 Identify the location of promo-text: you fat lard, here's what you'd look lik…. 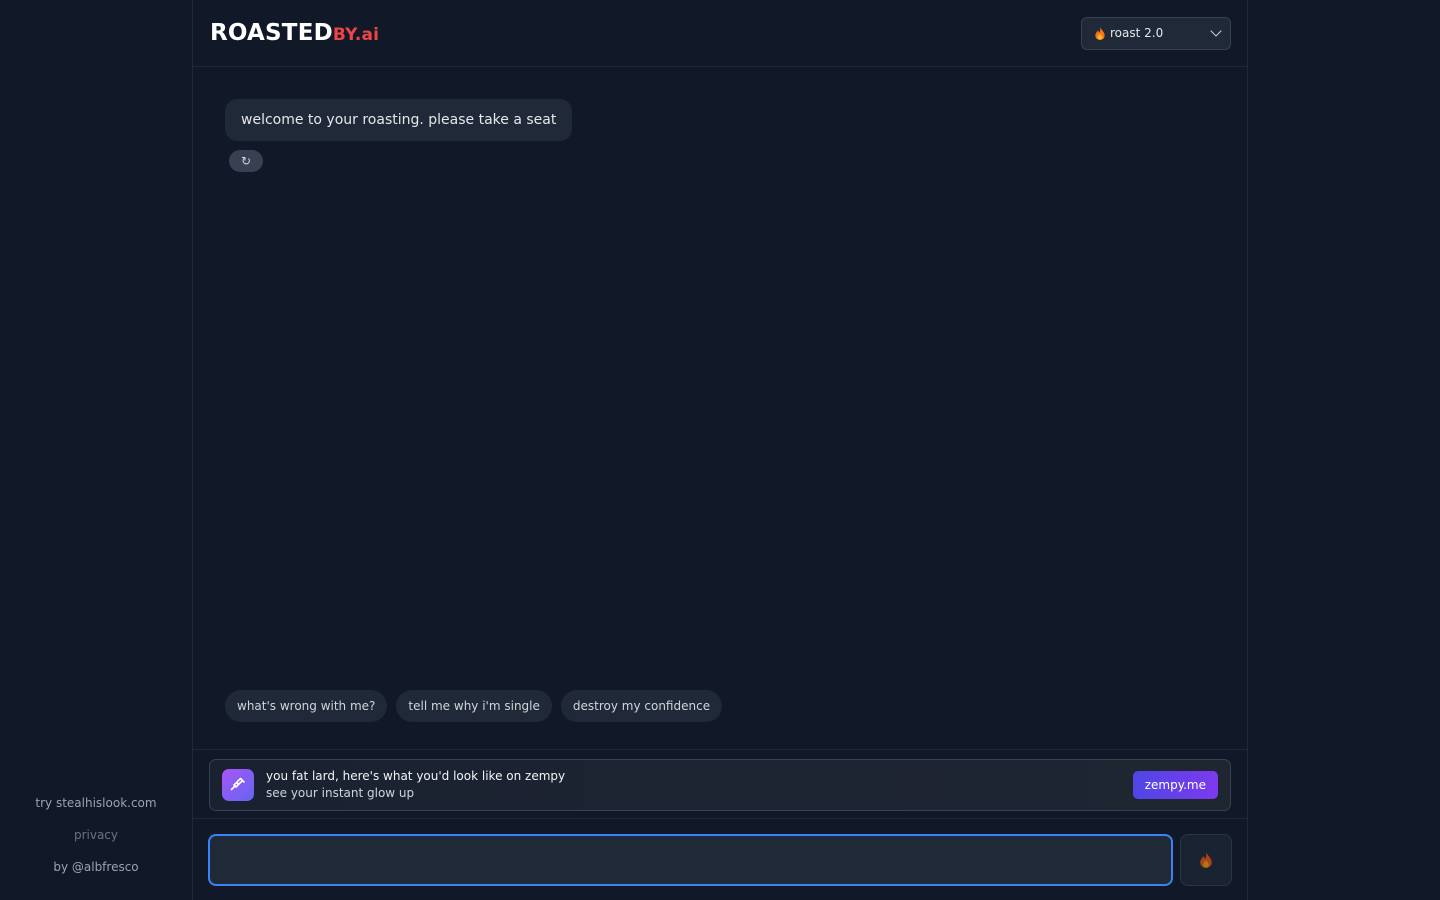
(699, 785).